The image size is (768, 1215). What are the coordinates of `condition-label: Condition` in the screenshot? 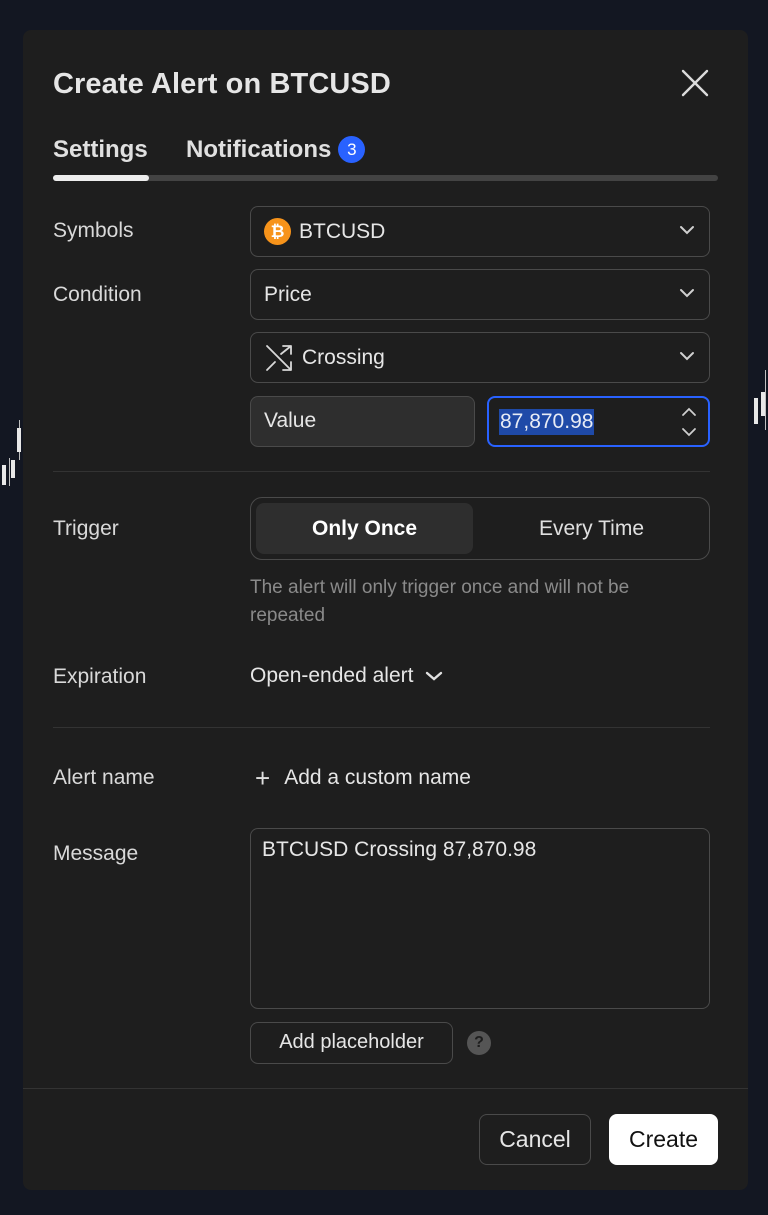 It's located at (97, 294).